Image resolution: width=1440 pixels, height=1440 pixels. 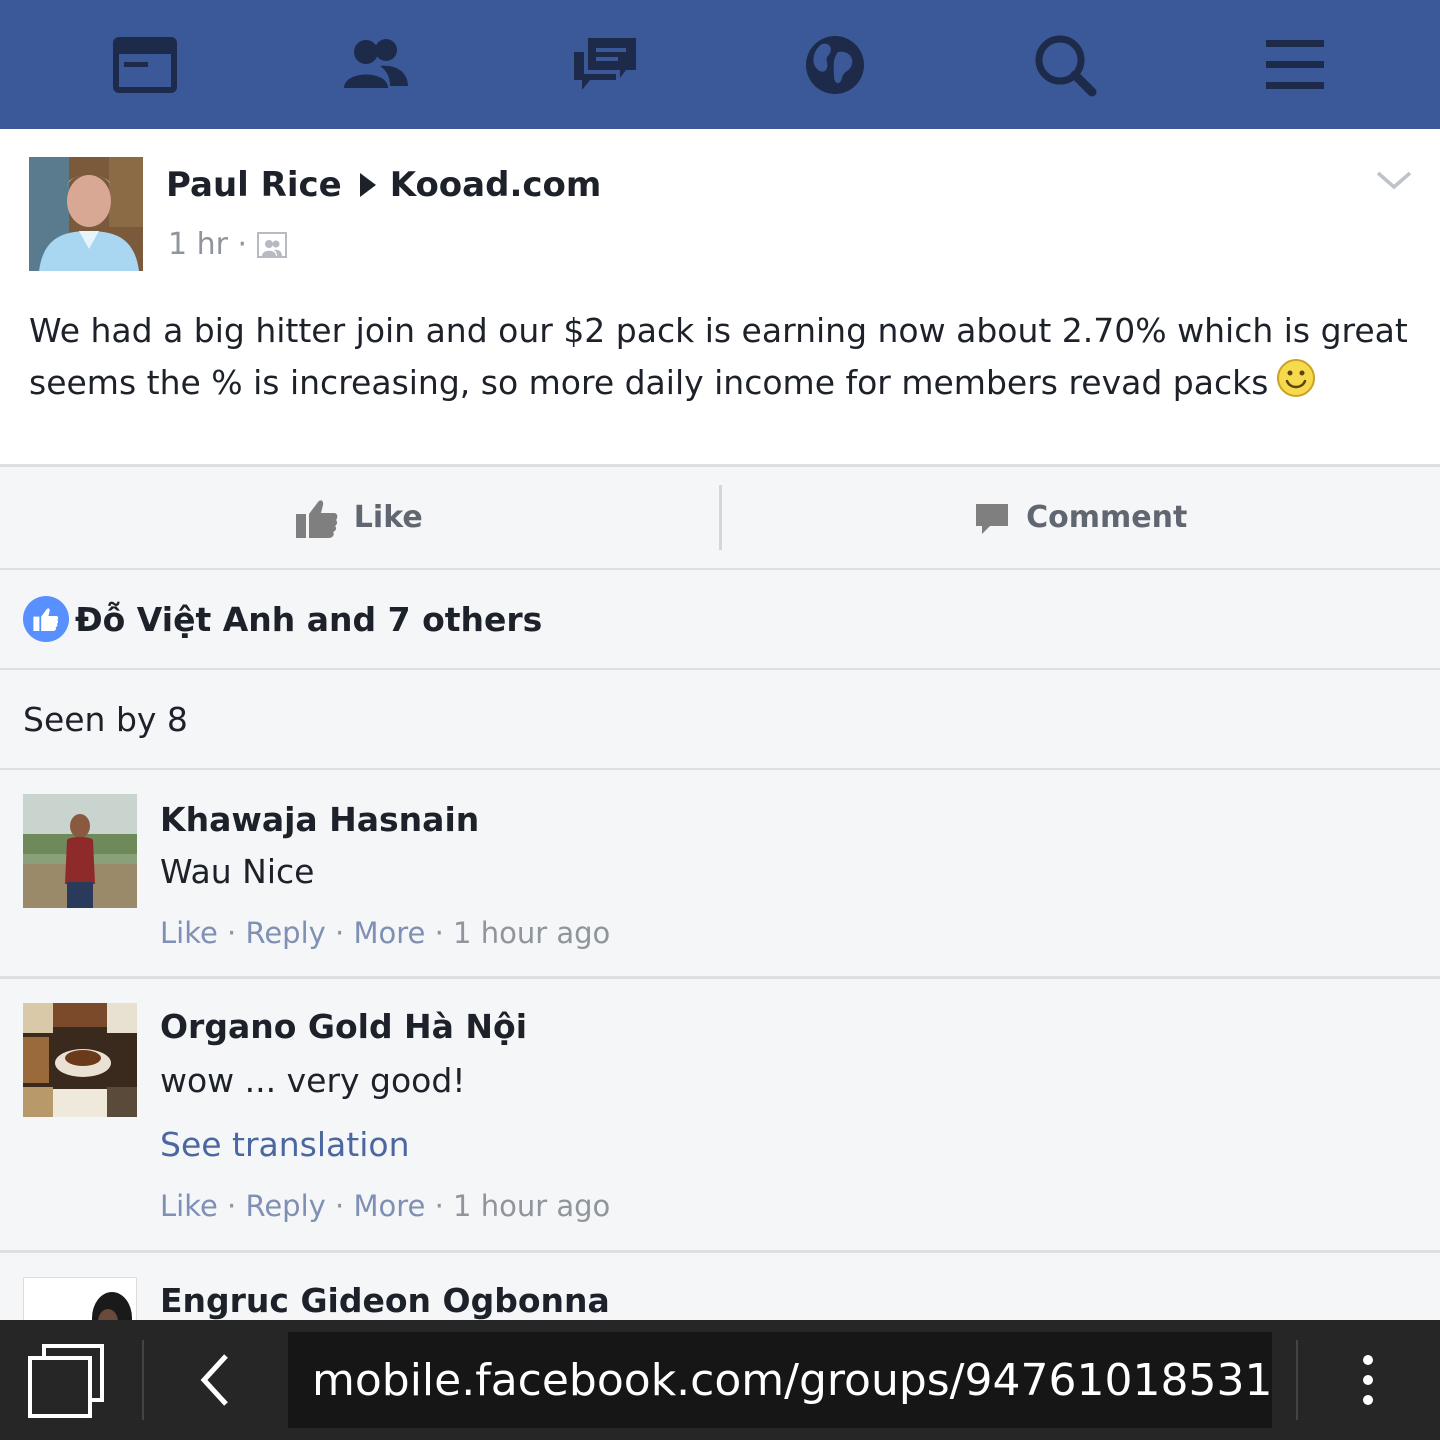 What do you see at coordinates (316, 518) in the screenshot?
I see `thumbs-up-icon` at bounding box center [316, 518].